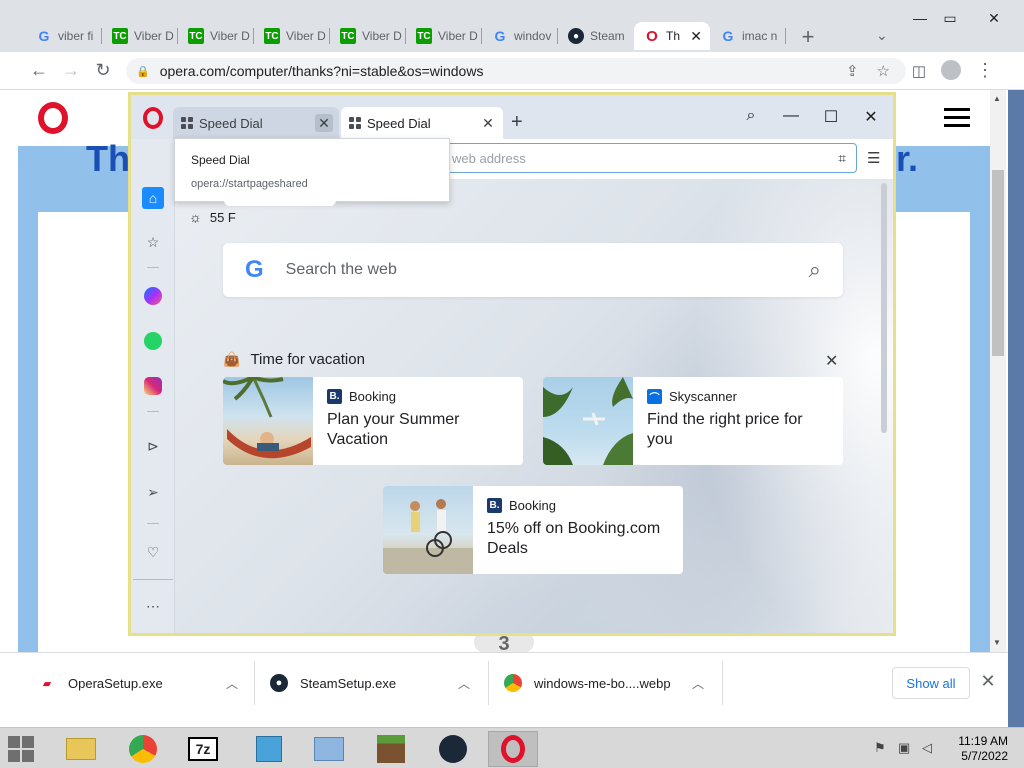 The width and height of the screenshot is (1024, 768). What do you see at coordinates (927, 748) in the screenshot?
I see `volume-muted-icon: ◁` at bounding box center [927, 748].